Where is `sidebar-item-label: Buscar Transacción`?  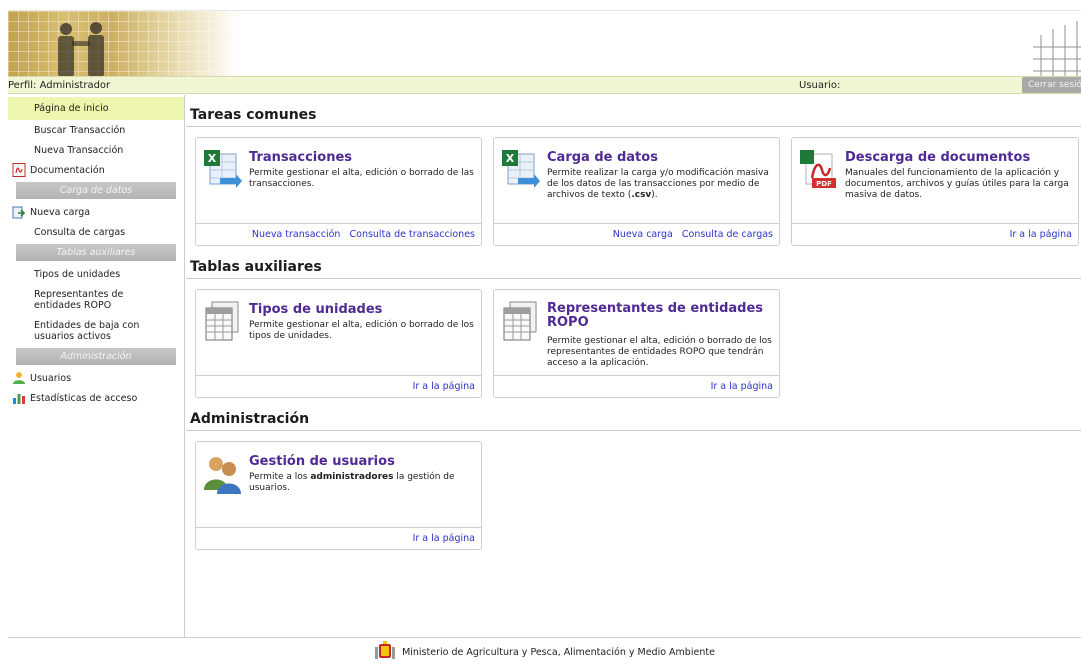
sidebar-item-label: Buscar Transacción is located at coordinates (80, 130).